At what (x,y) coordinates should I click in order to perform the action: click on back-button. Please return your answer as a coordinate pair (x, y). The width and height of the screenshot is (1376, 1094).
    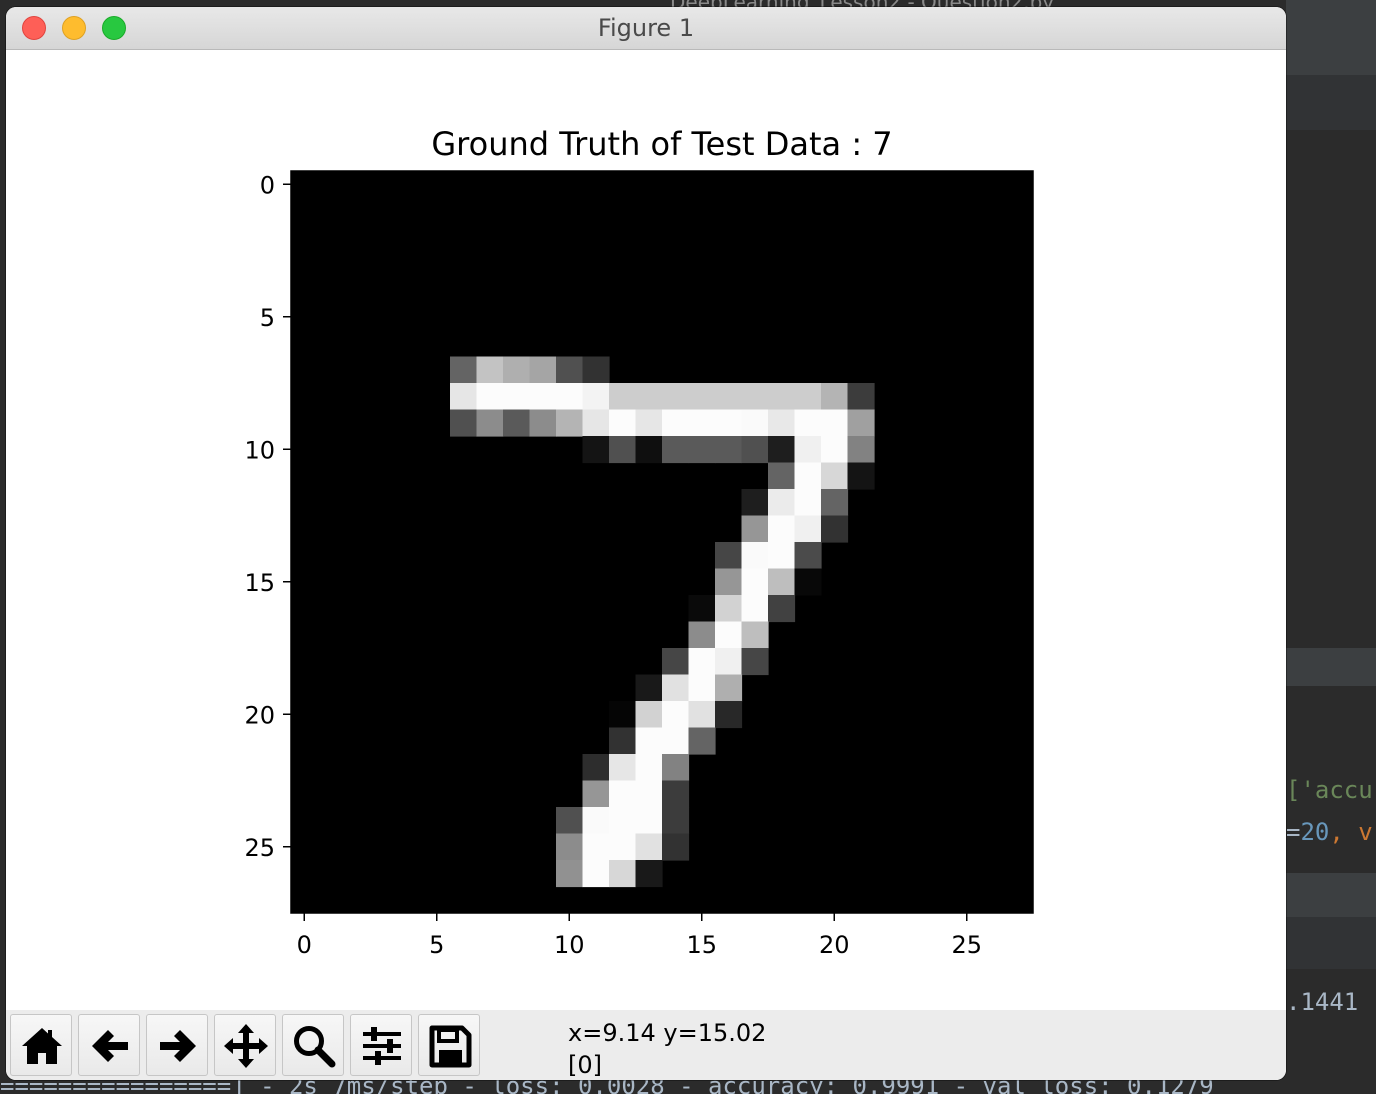
    Looking at the image, I should click on (109, 1045).